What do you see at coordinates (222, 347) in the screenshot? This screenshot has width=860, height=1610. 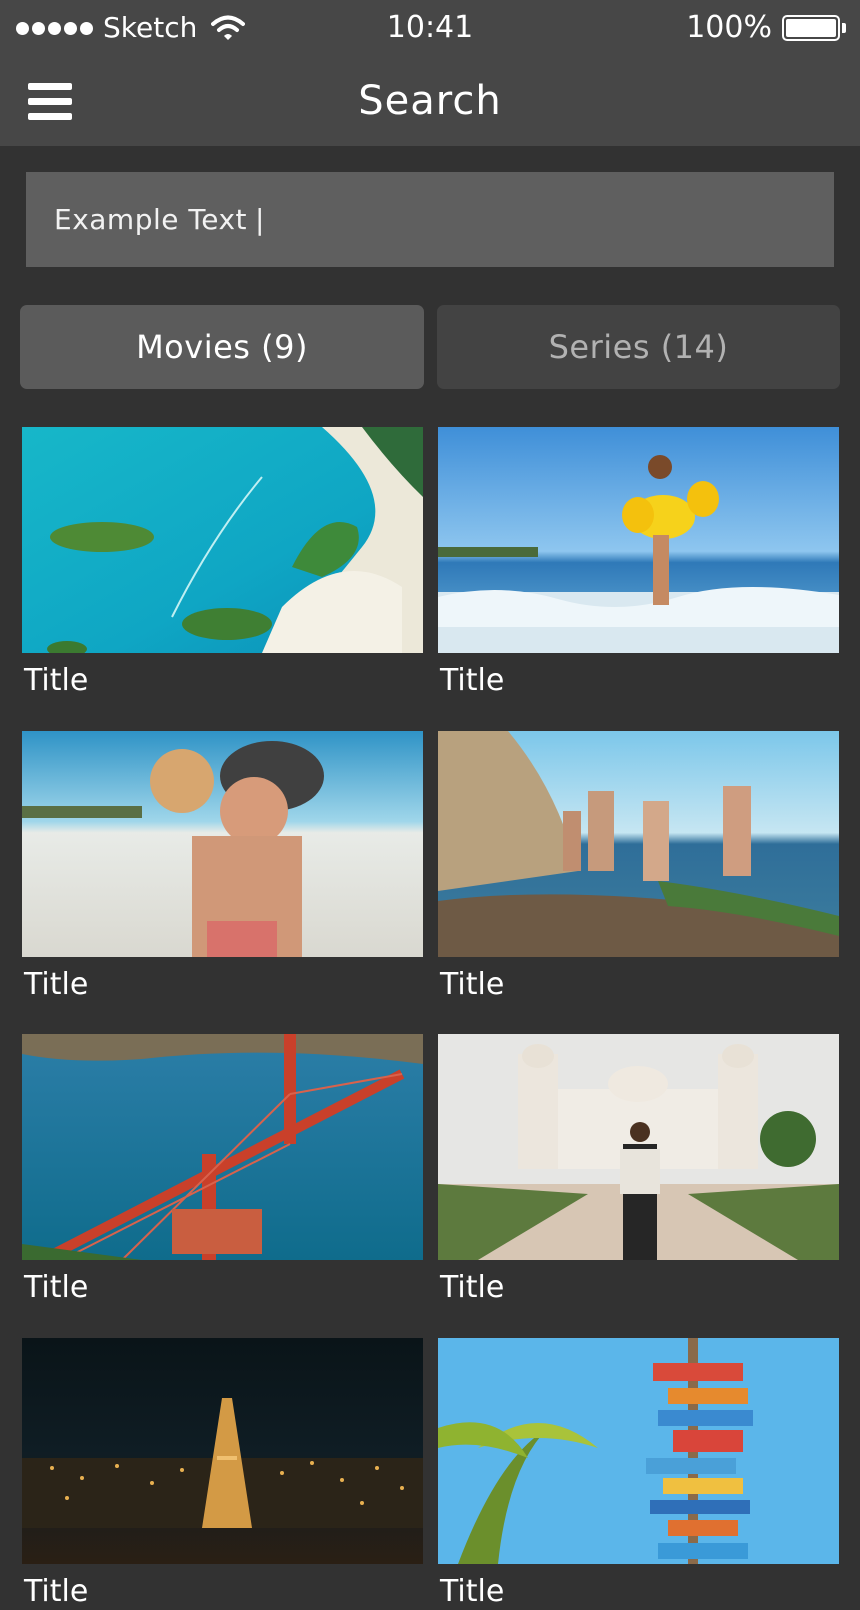 I see `tab-movies: Movies (9)` at bounding box center [222, 347].